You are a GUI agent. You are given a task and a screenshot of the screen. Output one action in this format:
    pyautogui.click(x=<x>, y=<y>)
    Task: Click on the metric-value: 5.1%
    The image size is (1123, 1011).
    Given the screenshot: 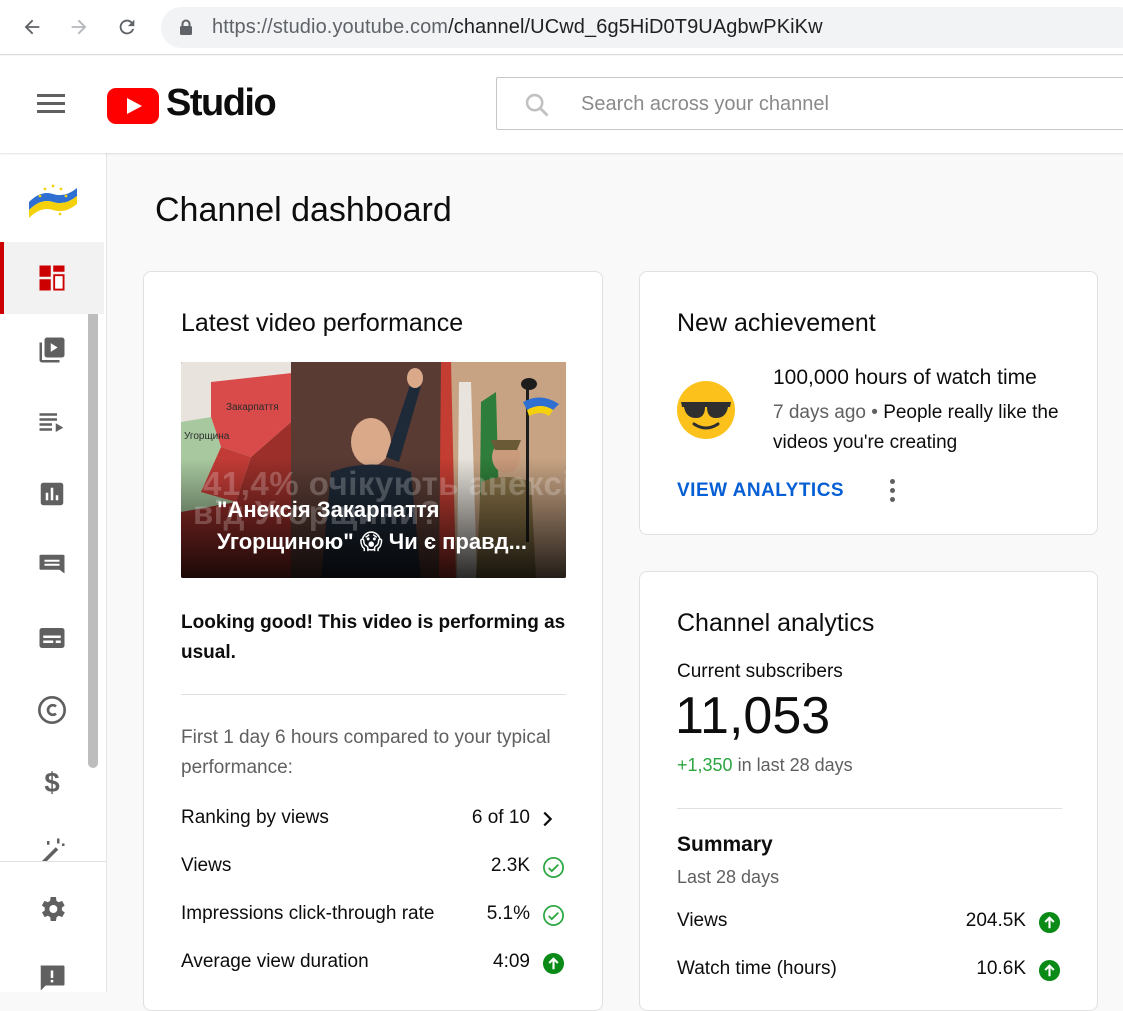 What is the action you would take?
    pyautogui.click(x=508, y=913)
    